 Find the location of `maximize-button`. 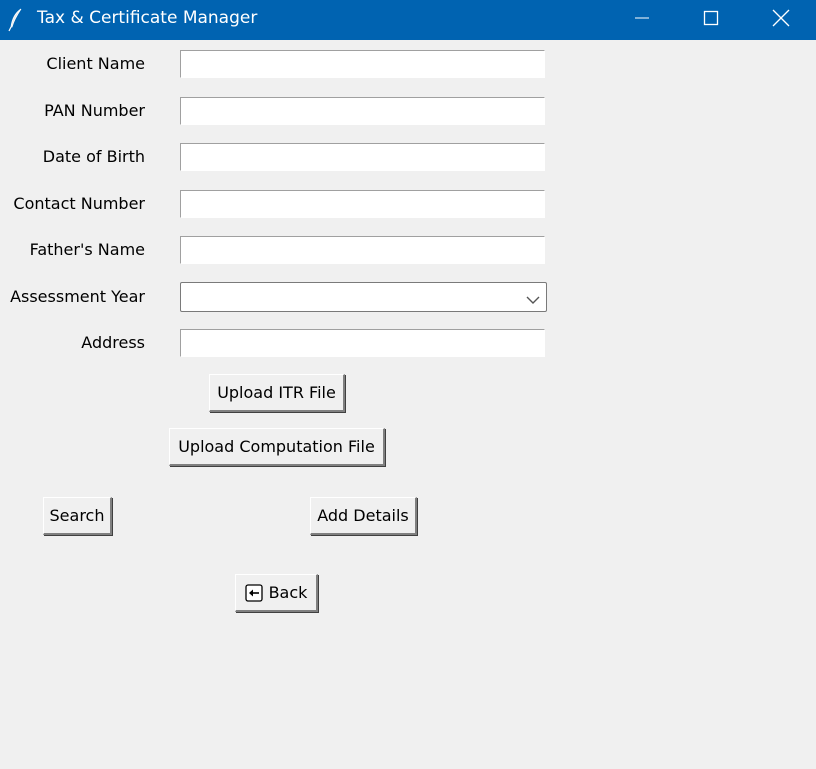

maximize-button is located at coordinates (711, 20).